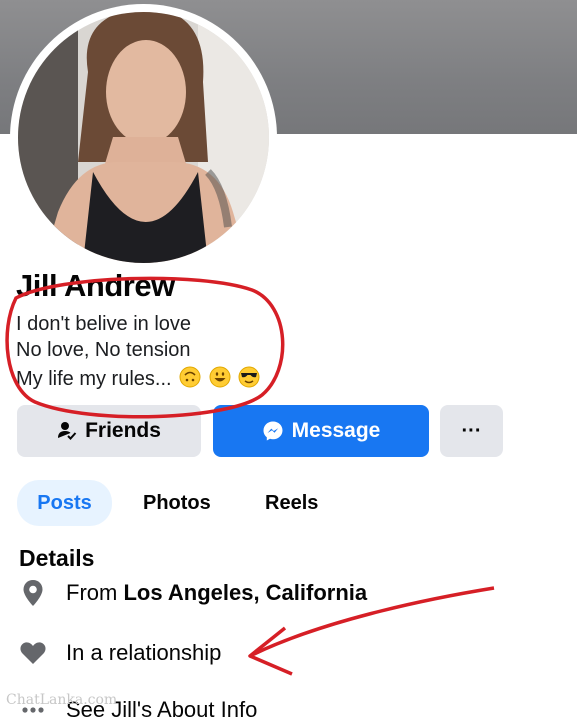 This screenshot has width=577, height=721. Describe the element at coordinates (33, 653) in the screenshot. I see `heart-icon` at that location.